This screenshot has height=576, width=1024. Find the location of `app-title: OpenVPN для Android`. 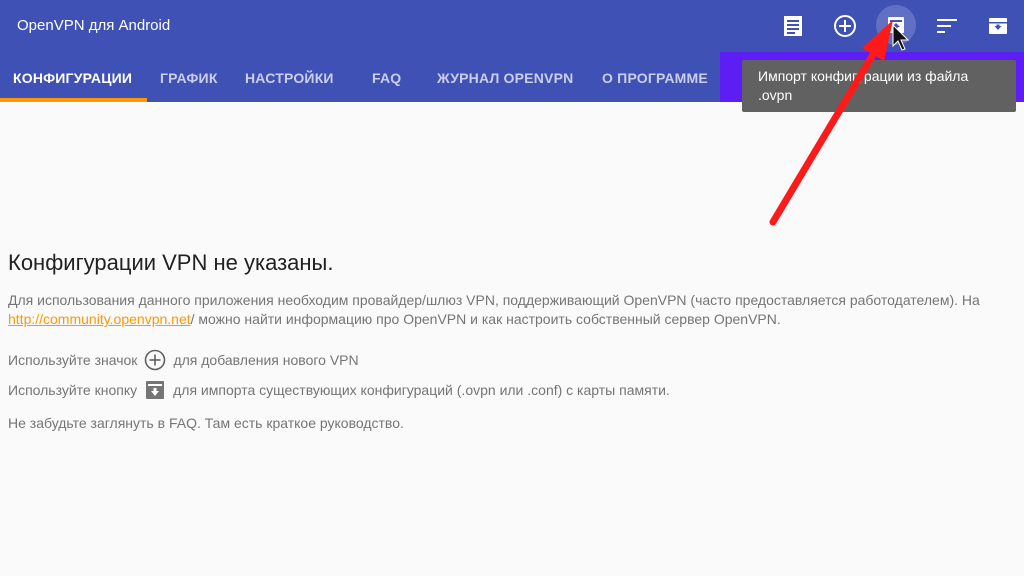

app-title: OpenVPN для Android is located at coordinates (94, 25).